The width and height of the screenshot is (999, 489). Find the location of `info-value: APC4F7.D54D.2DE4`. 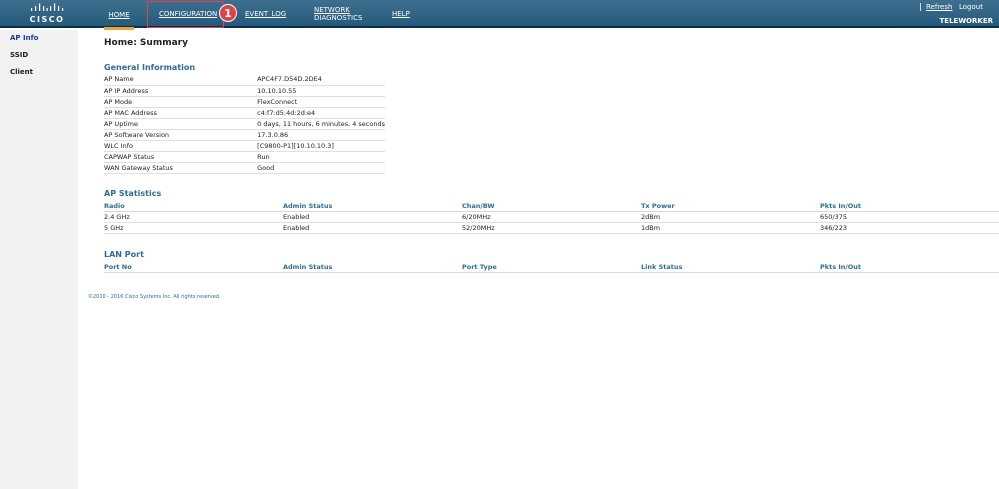

info-value: APC4F7.D54D.2DE4 is located at coordinates (321, 80).